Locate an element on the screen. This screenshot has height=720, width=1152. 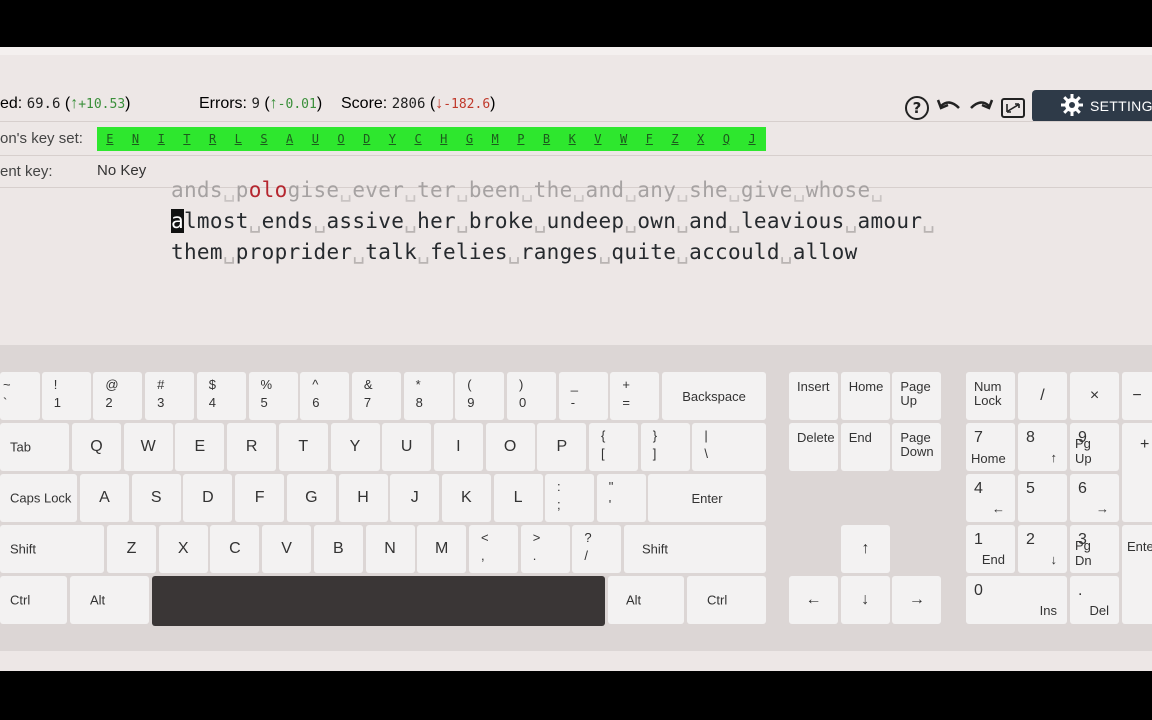
numpad-7-key: 7 Home is located at coordinates (990, 447).